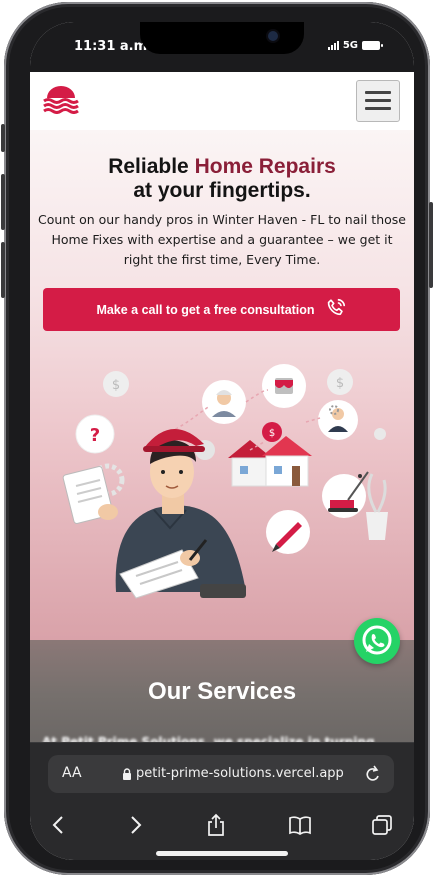  Describe the element at coordinates (372, 45) in the screenshot. I see `battery-icon` at that location.